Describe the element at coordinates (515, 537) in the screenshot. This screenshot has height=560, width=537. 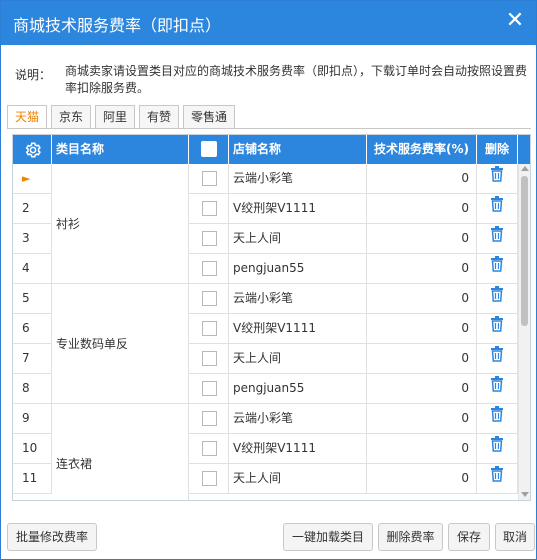
I see `cancel-button: 取消` at that location.